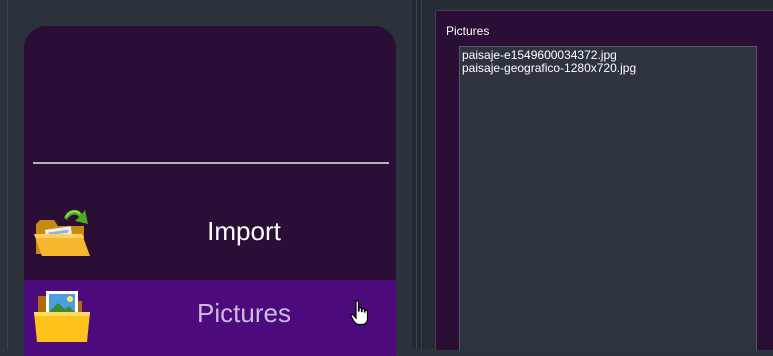 This screenshot has width=773, height=356. Describe the element at coordinates (244, 231) in the screenshot. I see `nav-item-label: Import` at that location.